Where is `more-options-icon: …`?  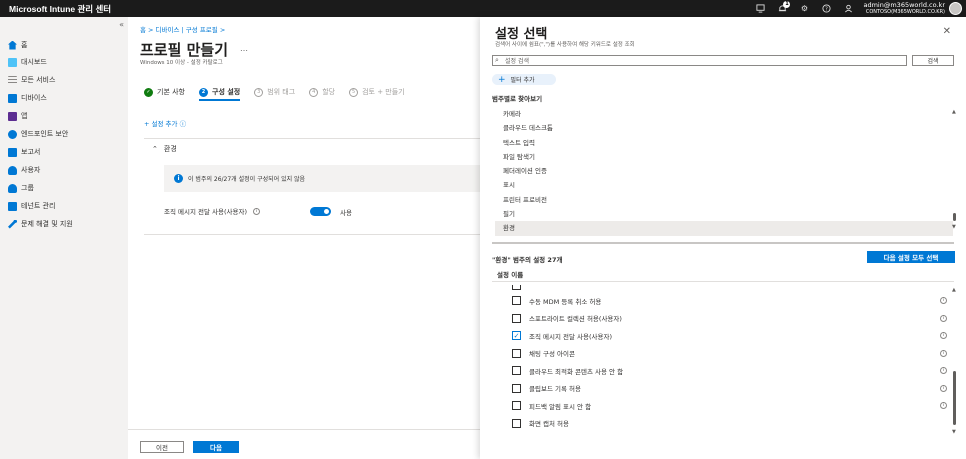 more-options-icon: … is located at coordinates (244, 48).